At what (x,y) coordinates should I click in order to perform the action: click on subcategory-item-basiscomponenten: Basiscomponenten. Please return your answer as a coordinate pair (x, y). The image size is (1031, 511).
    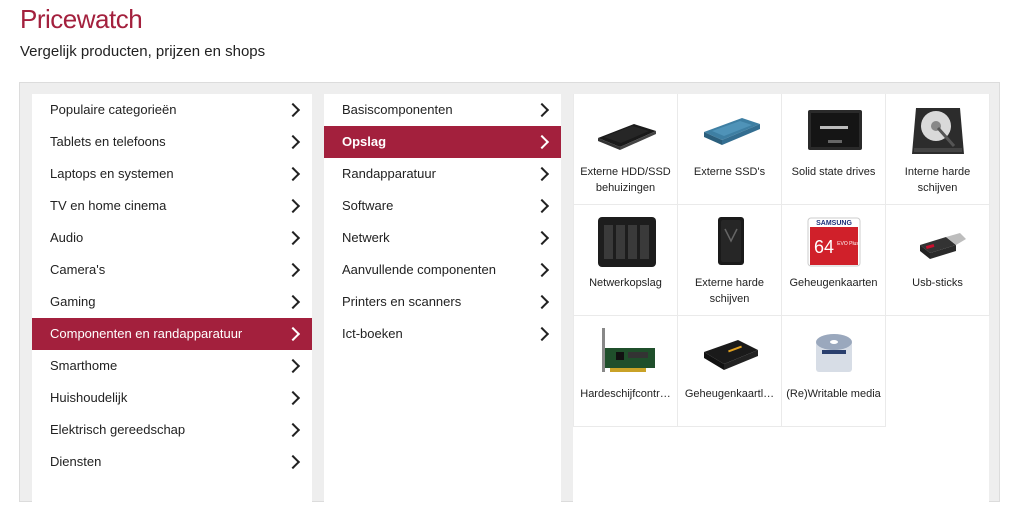
    Looking at the image, I should click on (442, 110).